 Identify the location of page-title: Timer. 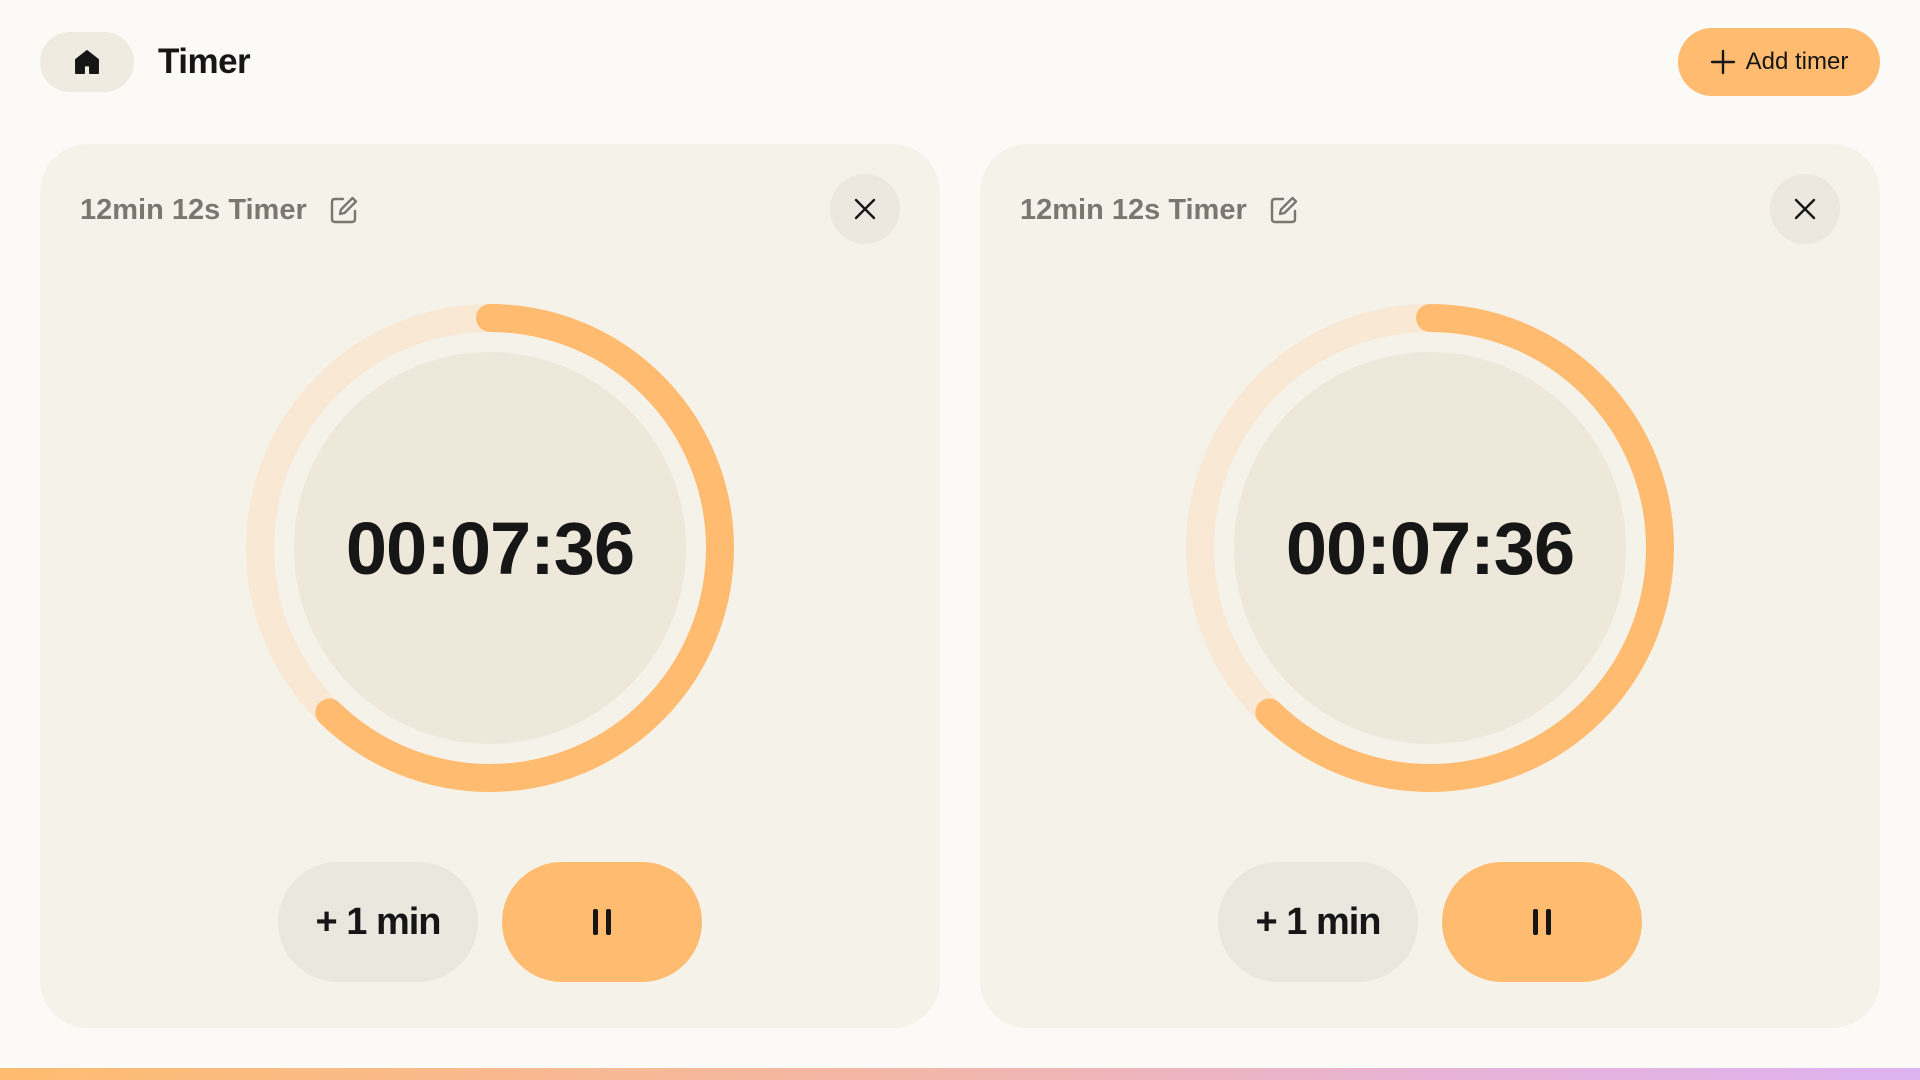
(204, 61).